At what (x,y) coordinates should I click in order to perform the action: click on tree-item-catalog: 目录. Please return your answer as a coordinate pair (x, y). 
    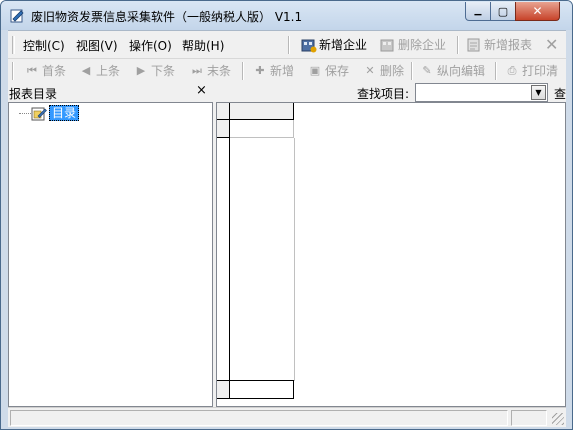
    Looking at the image, I should click on (64, 113).